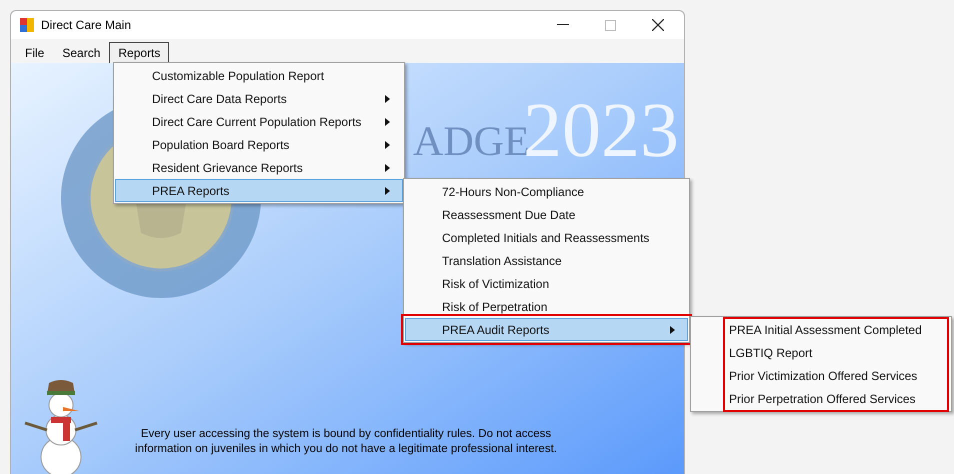  Describe the element at coordinates (27, 25) in the screenshot. I see `app-icon` at that location.